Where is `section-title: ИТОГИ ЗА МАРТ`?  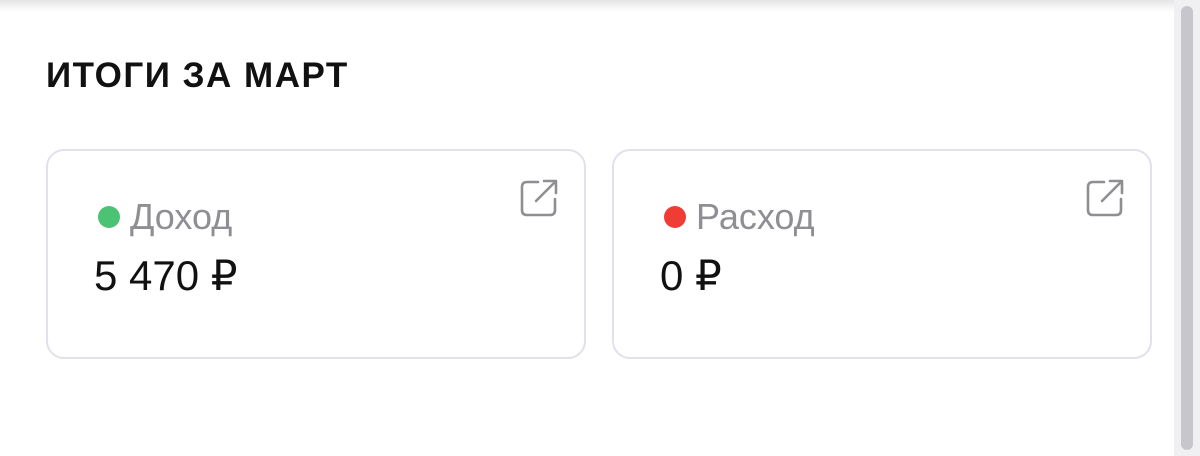 section-title: ИТОГИ ЗА МАРТ is located at coordinates (197, 75).